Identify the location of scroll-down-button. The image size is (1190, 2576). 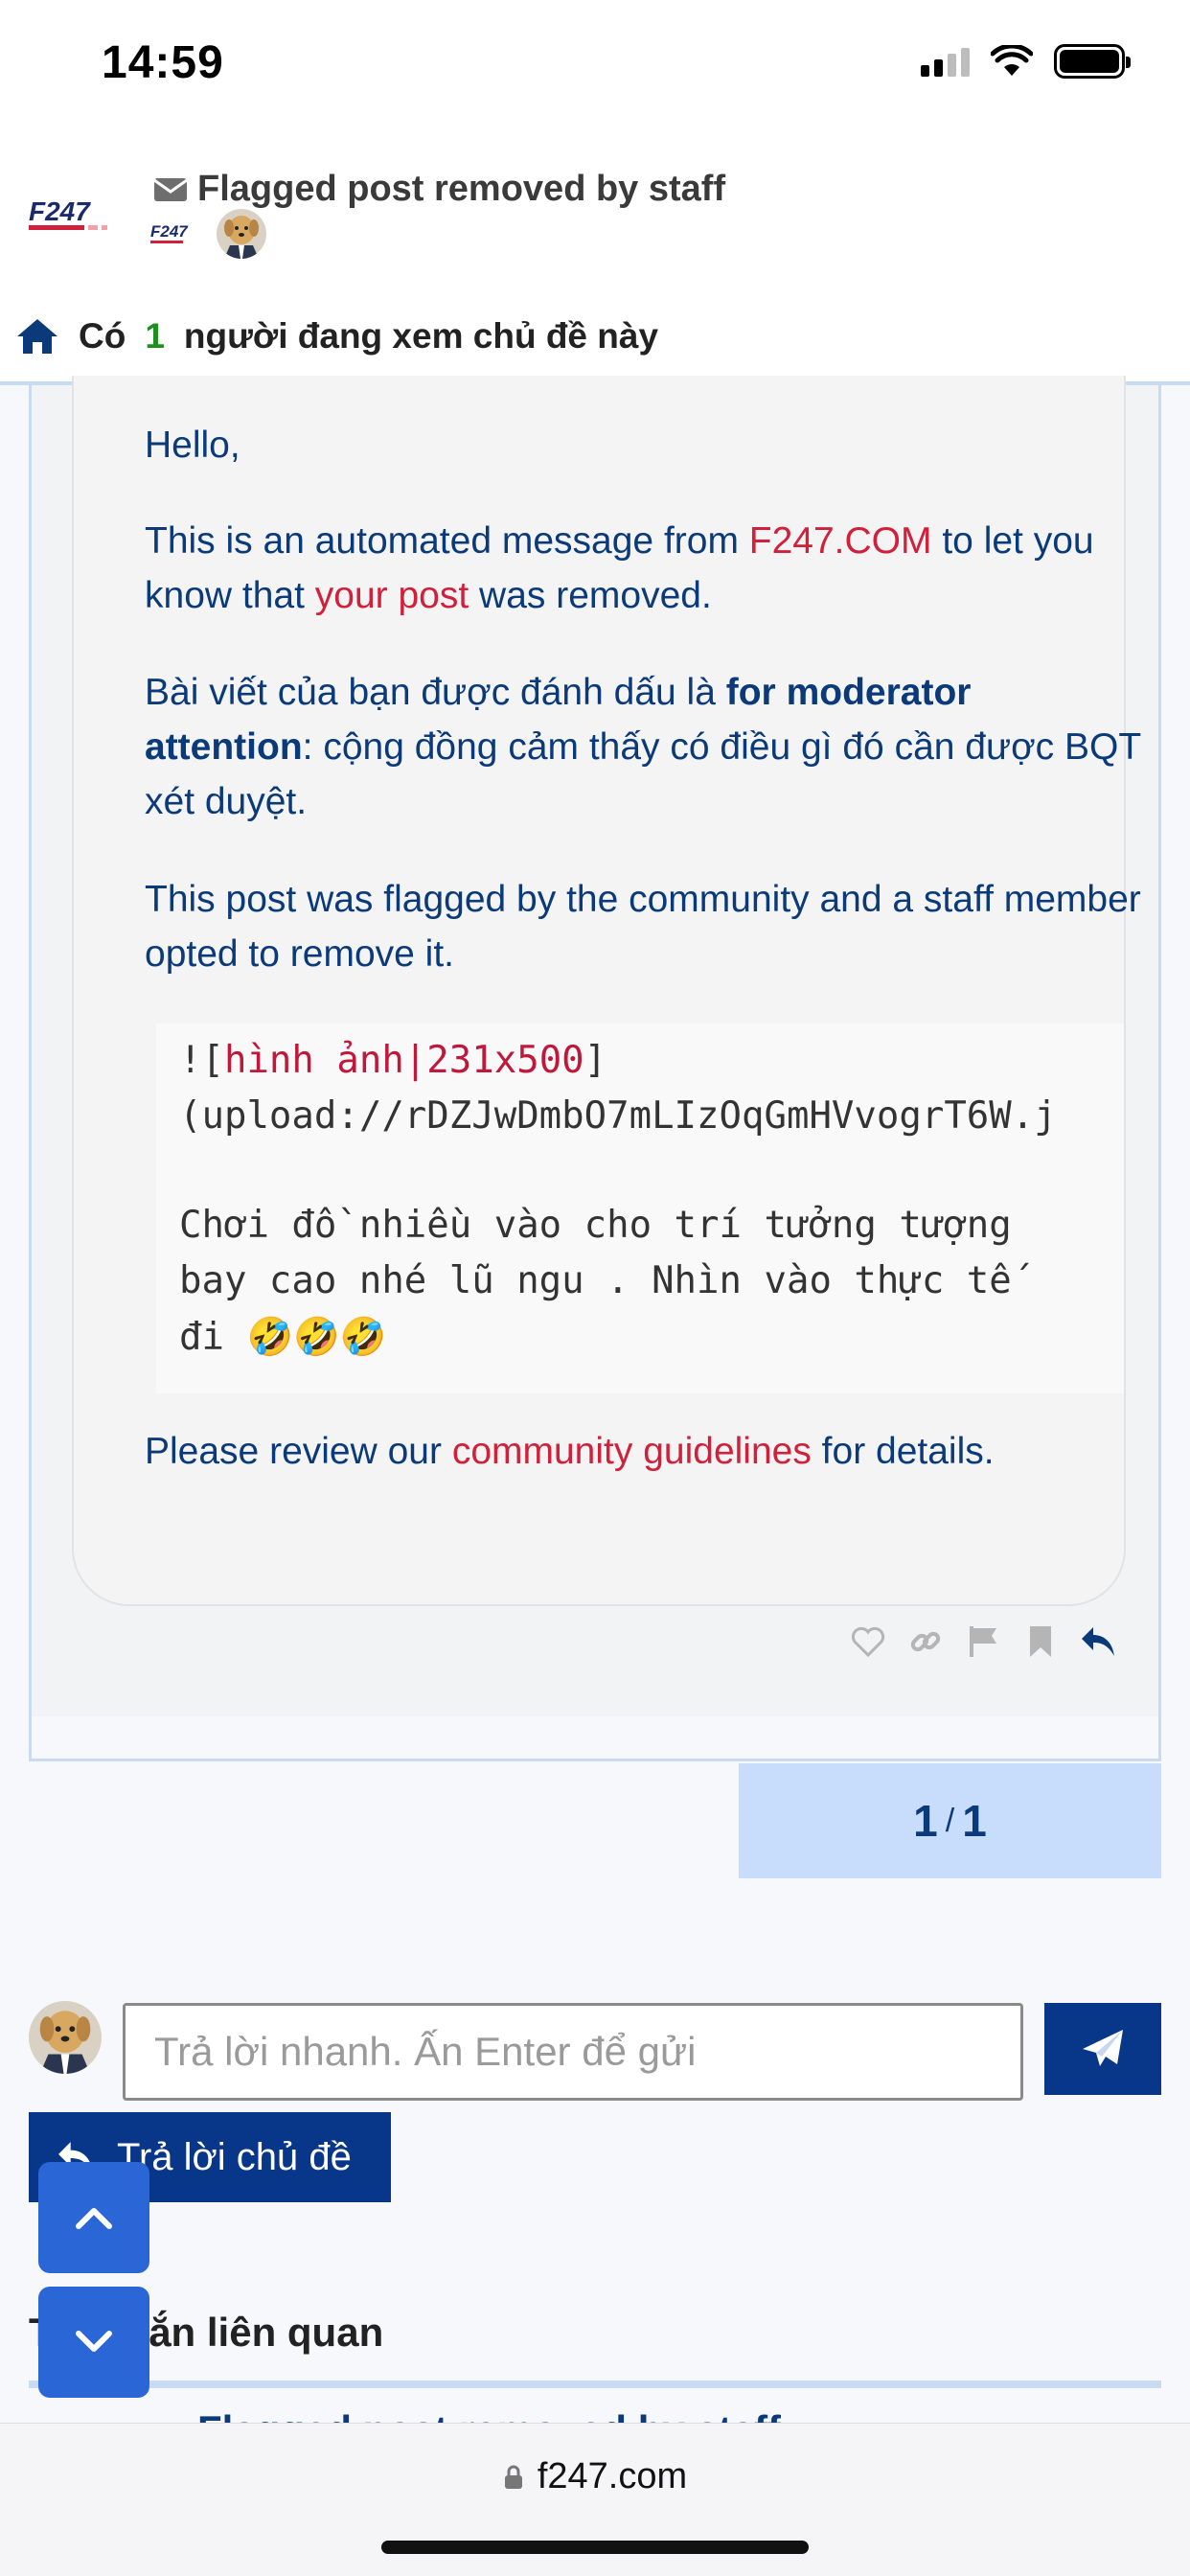
(93, 2342).